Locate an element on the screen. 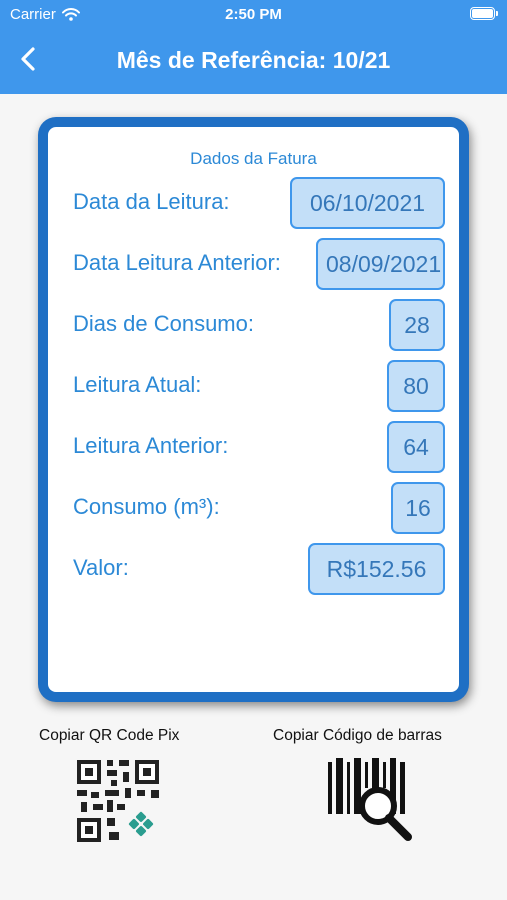  card-title: Dados da Fatura is located at coordinates (253, 158).